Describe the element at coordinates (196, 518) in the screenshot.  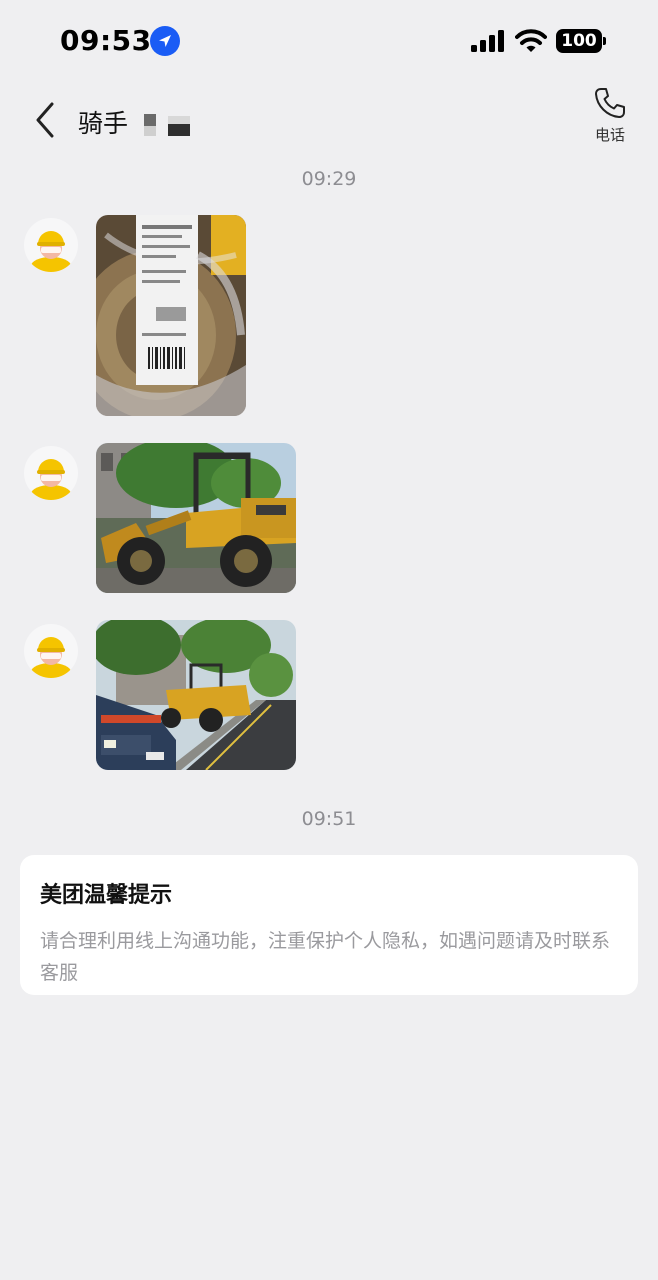
I see `image-message-loader` at that location.